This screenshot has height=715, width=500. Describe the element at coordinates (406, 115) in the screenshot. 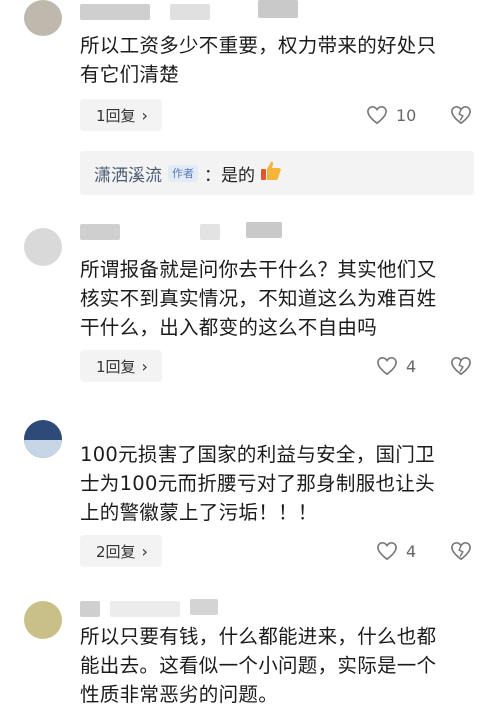

I see `like-count: 10` at that location.